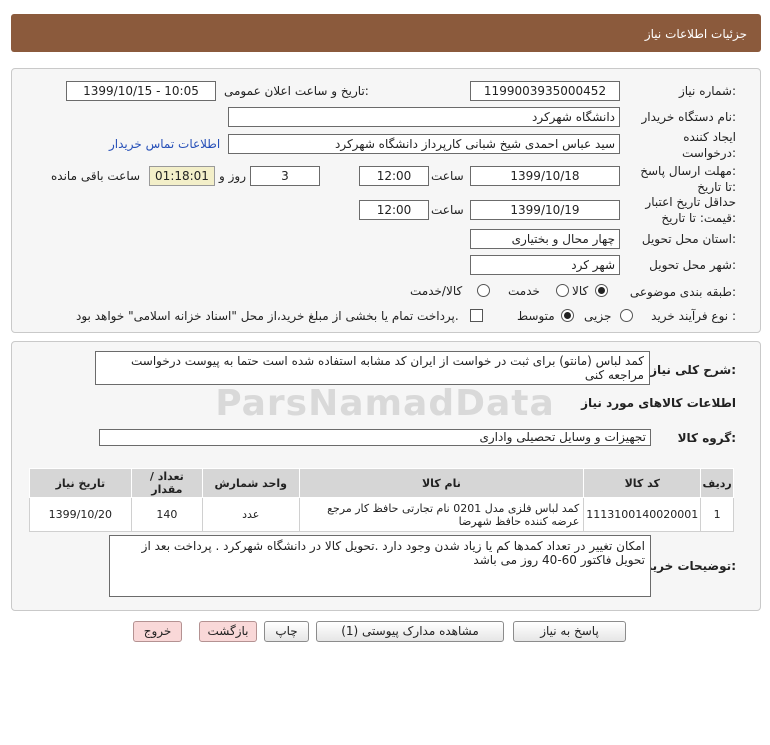 The height and width of the screenshot is (745, 770). Describe the element at coordinates (164, 144) in the screenshot. I see `contact-info-link: اطلاعات تماس خریدار` at that location.